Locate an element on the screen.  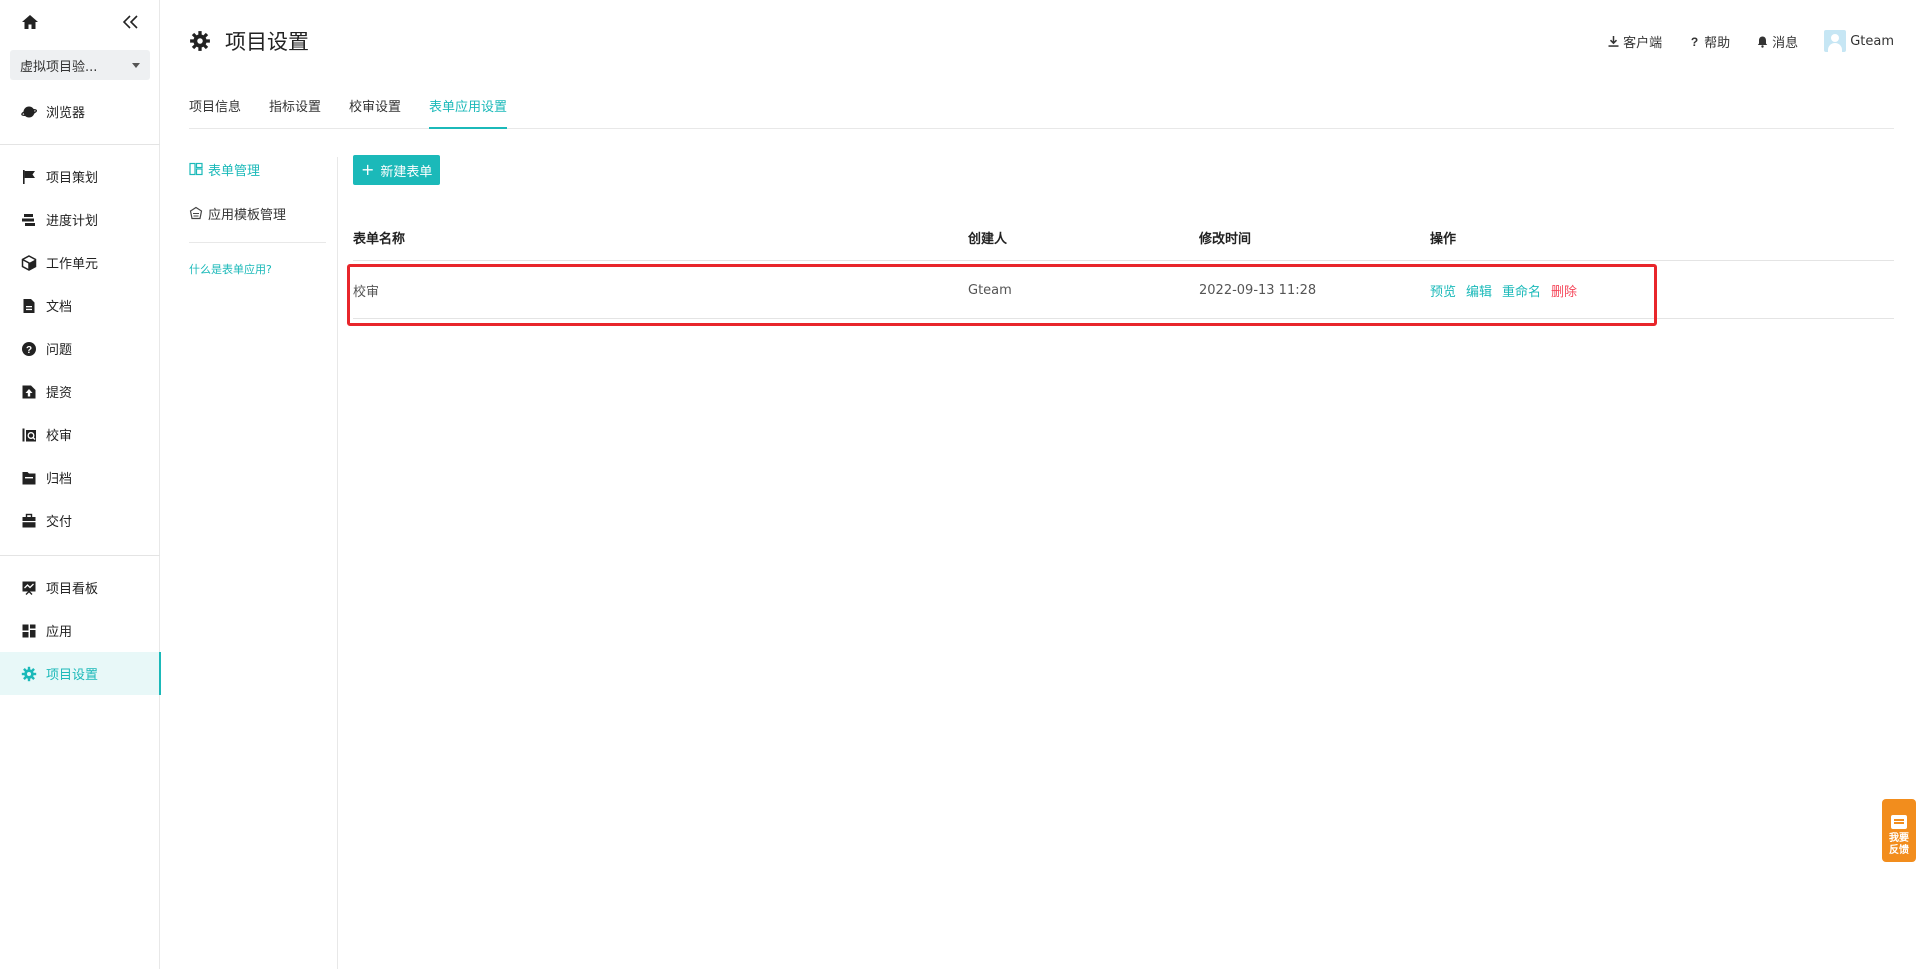
sidebar-item-project-settings: 项目设置 is located at coordinates (80, 673).